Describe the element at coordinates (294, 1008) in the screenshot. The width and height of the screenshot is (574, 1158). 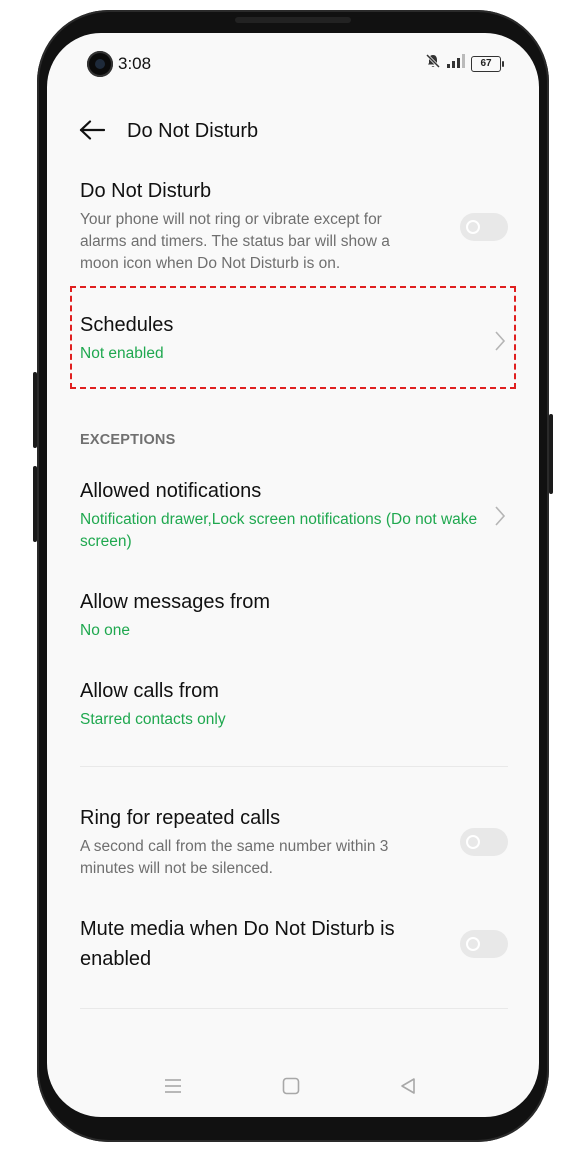
I see `bottom-divider` at that location.